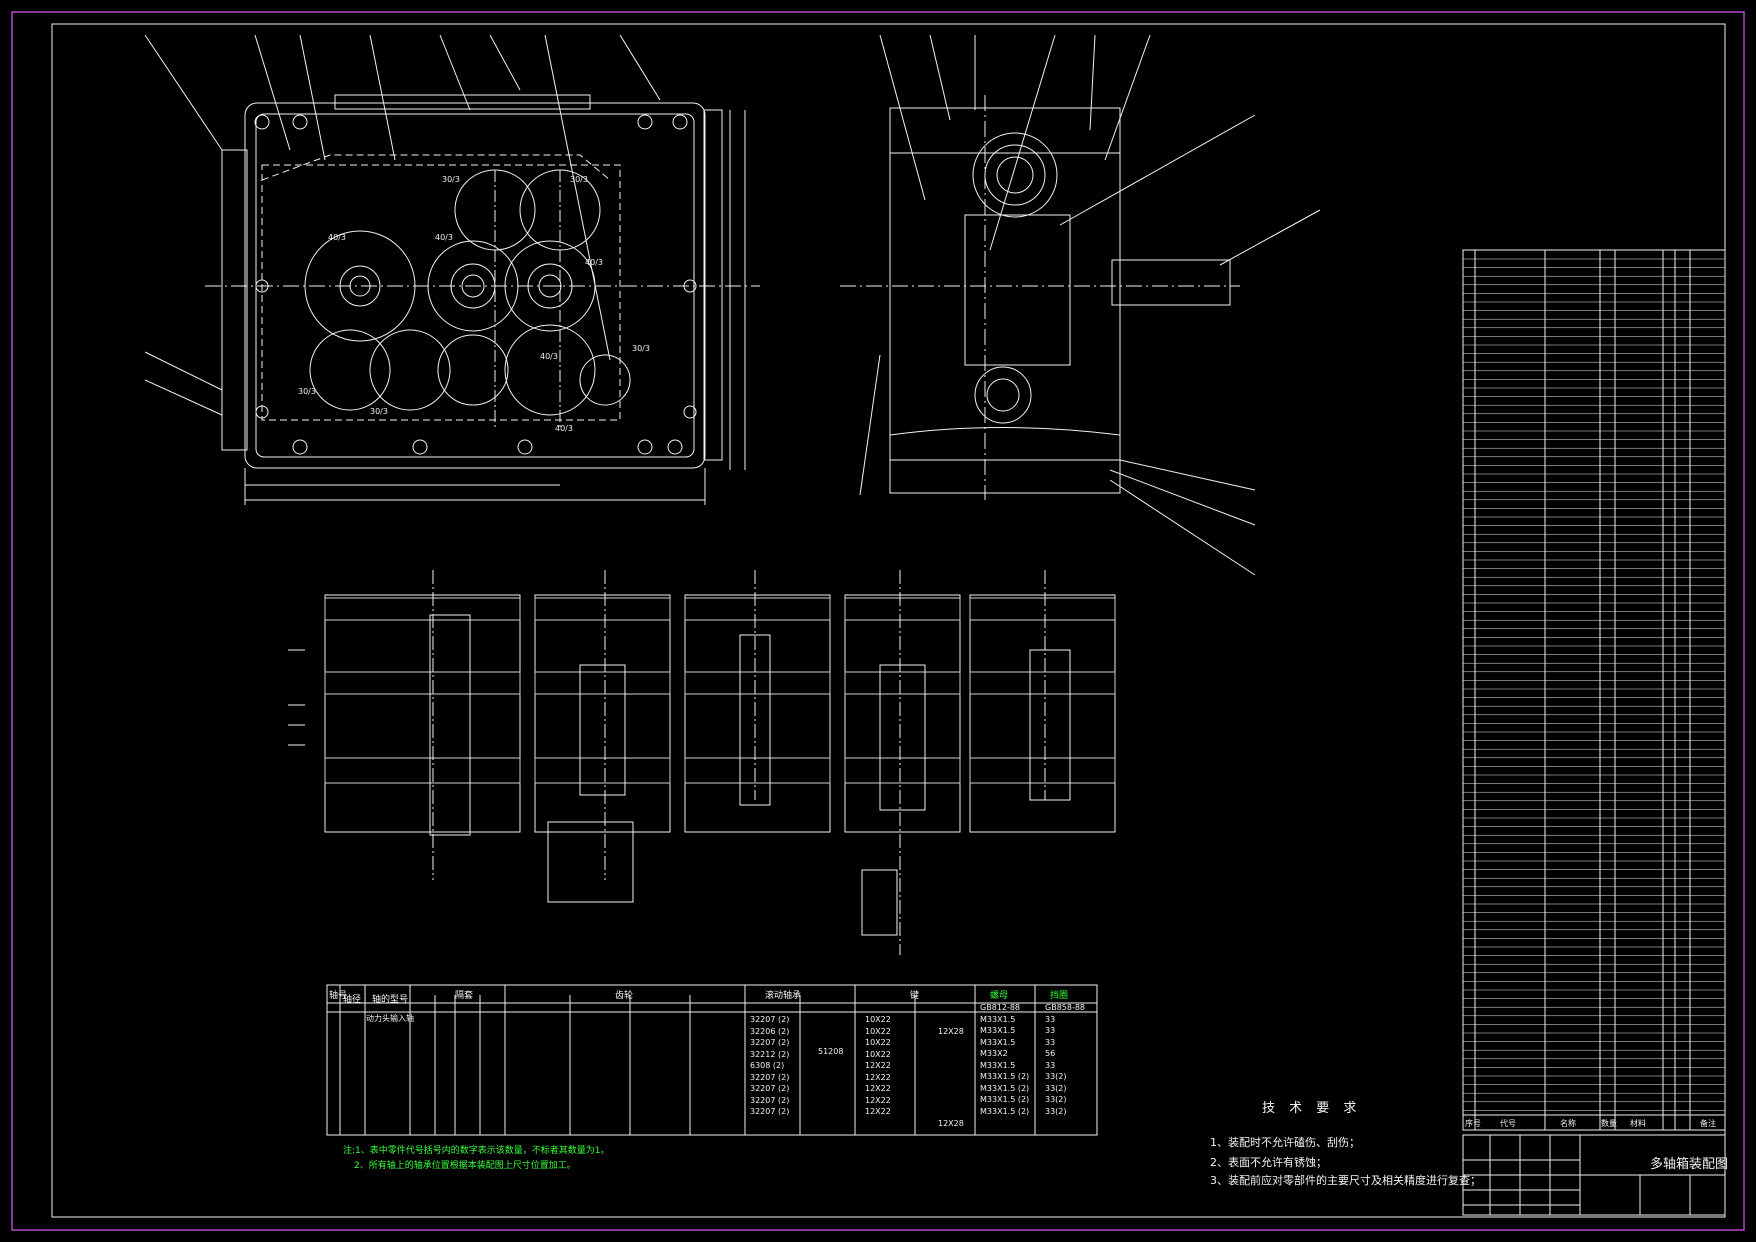 The width and height of the screenshot is (1756, 1242). What do you see at coordinates (770, 1031) in the screenshot?
I see `table-cell: 32206 (2)` at bounding box center [770, 1031].